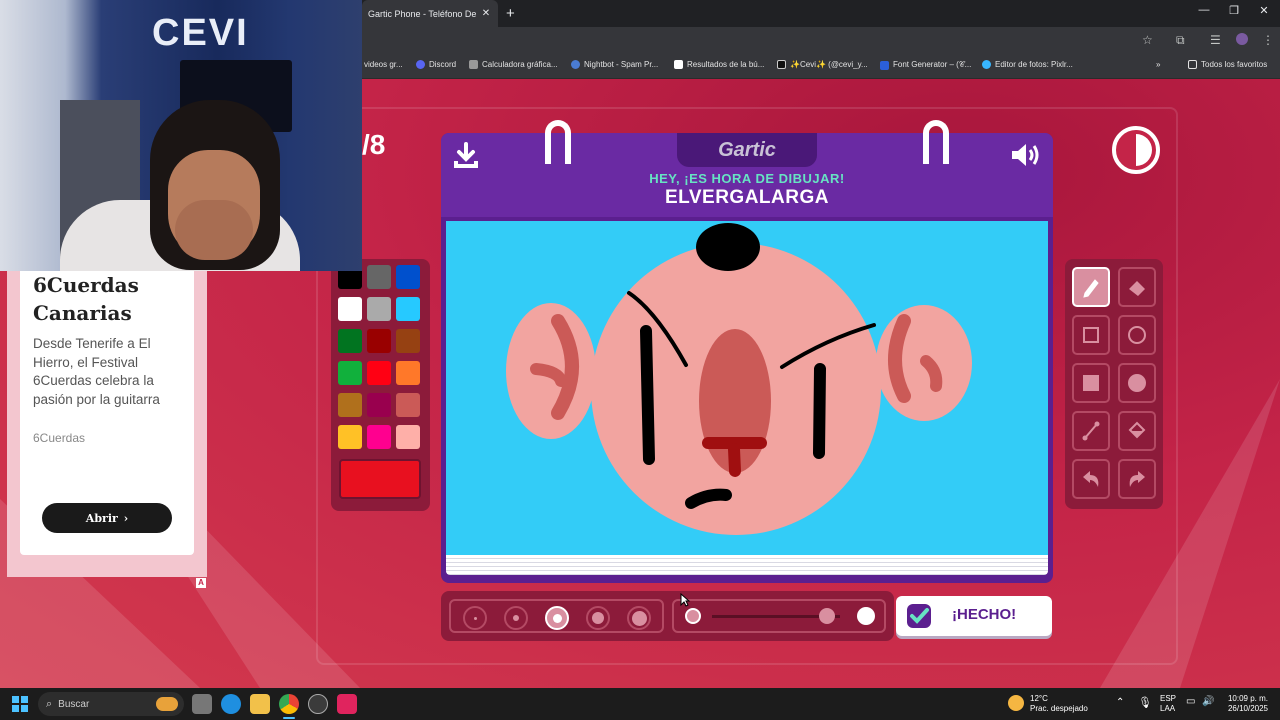  I want to click on notebook-pages, so click(747, 565).